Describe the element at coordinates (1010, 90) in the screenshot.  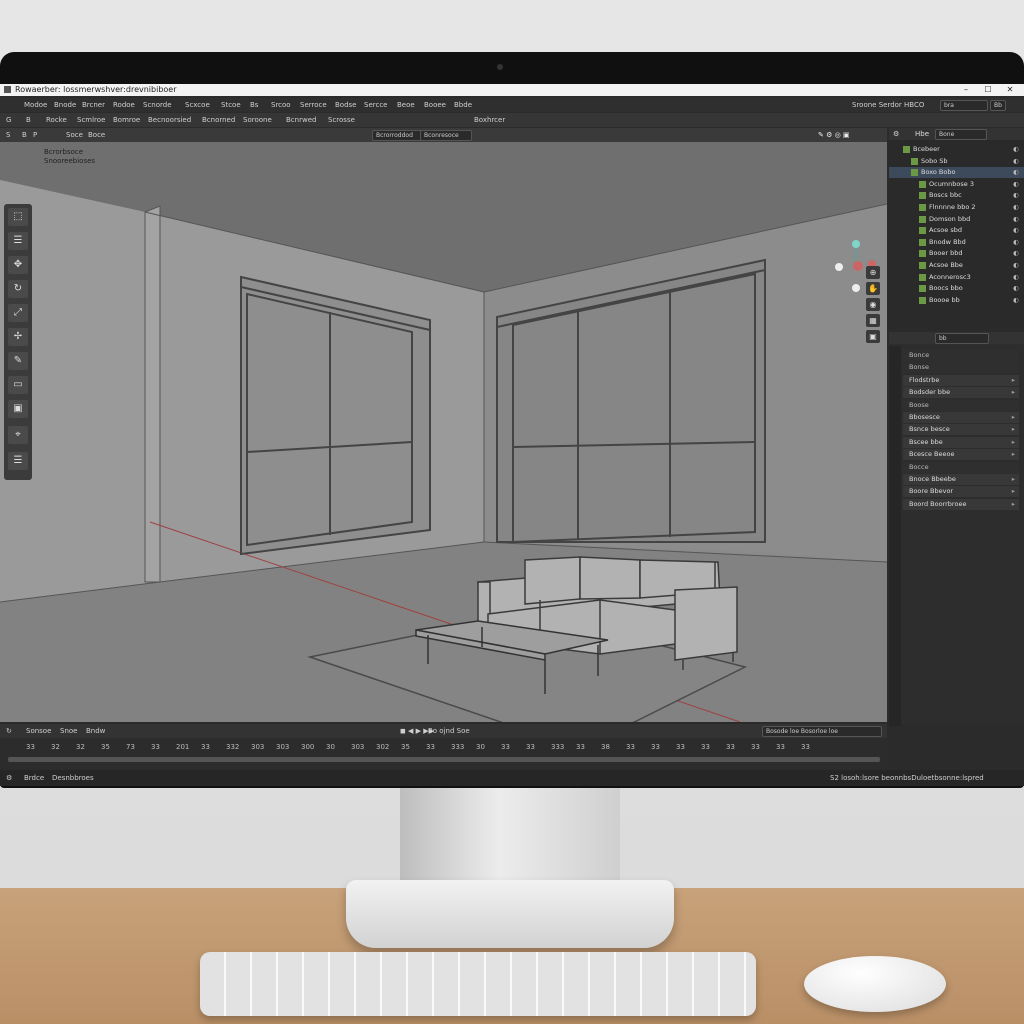
I see `close-button: ✕` at that location.